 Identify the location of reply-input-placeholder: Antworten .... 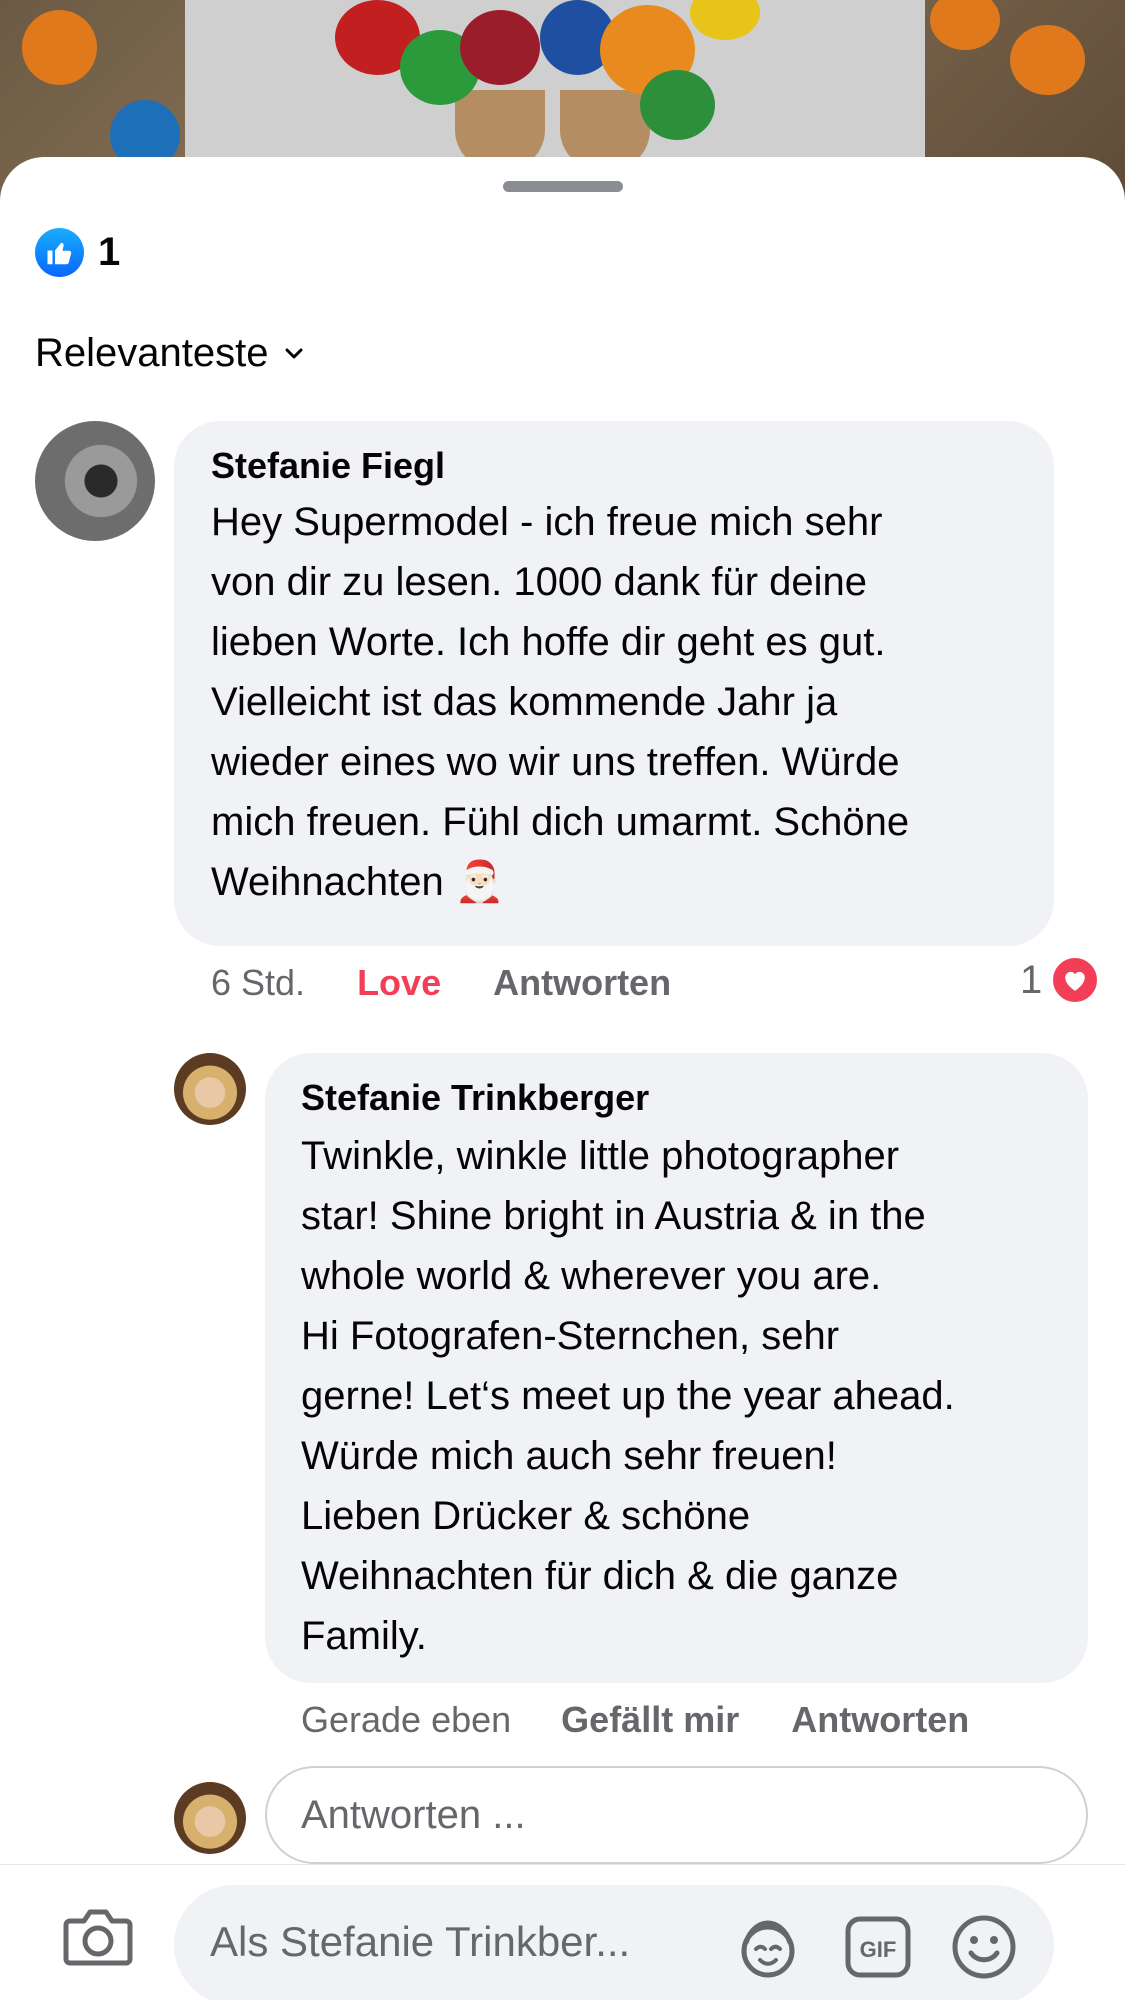
(413, 1814).